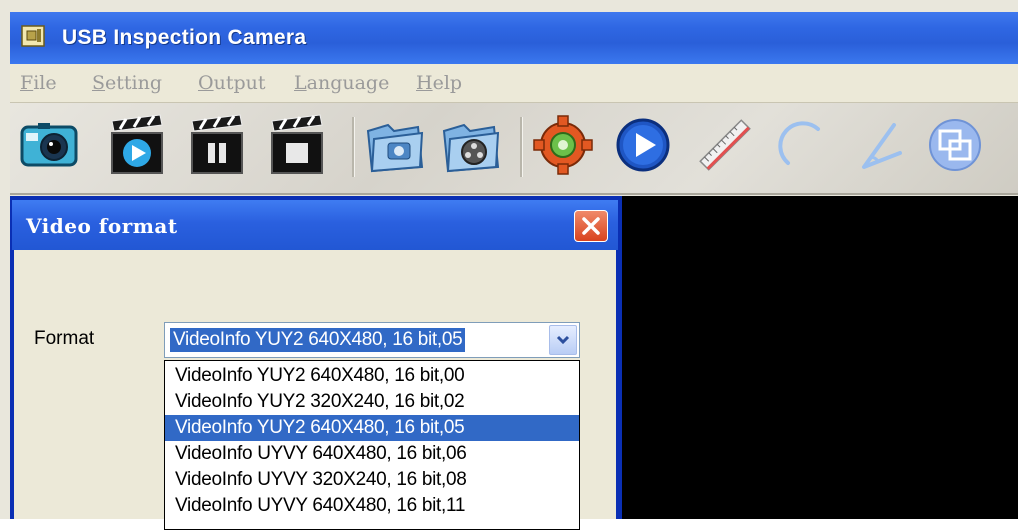 This screenshot has width=1018, height=530. Describe the element at coordinates (372, 376) in the screenshot. I see `format-option: VideoInfo YUY2 640X480, 16 bit,00` at that location.